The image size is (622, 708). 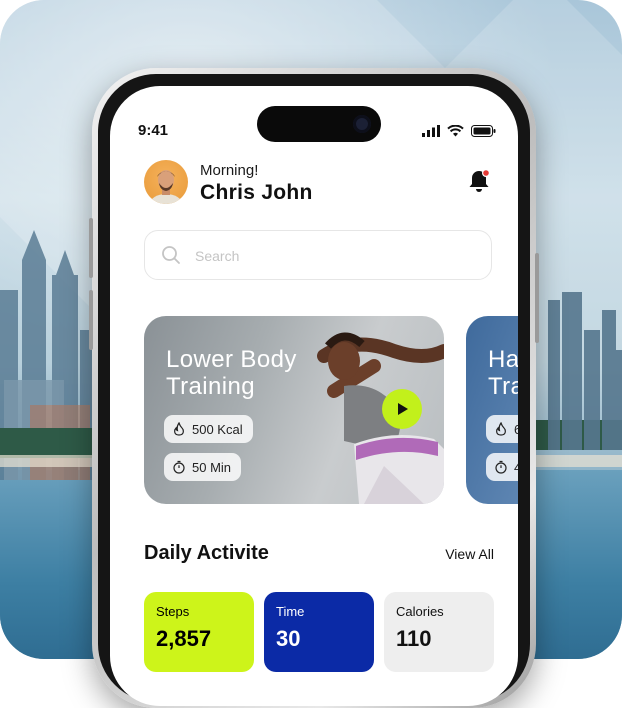 I want to click on duration-badge: 4, so click(x=502, y=467).